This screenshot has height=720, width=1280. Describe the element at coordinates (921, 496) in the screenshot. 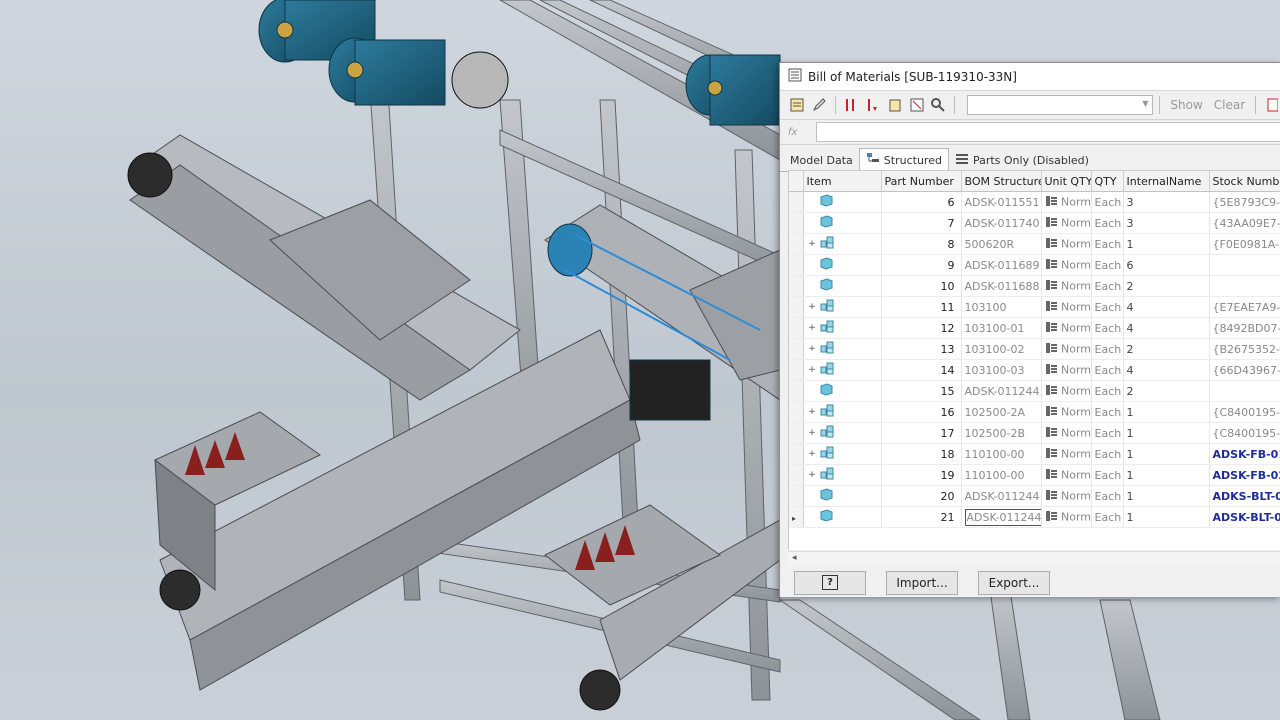

I see `item-number: 20` at that location.